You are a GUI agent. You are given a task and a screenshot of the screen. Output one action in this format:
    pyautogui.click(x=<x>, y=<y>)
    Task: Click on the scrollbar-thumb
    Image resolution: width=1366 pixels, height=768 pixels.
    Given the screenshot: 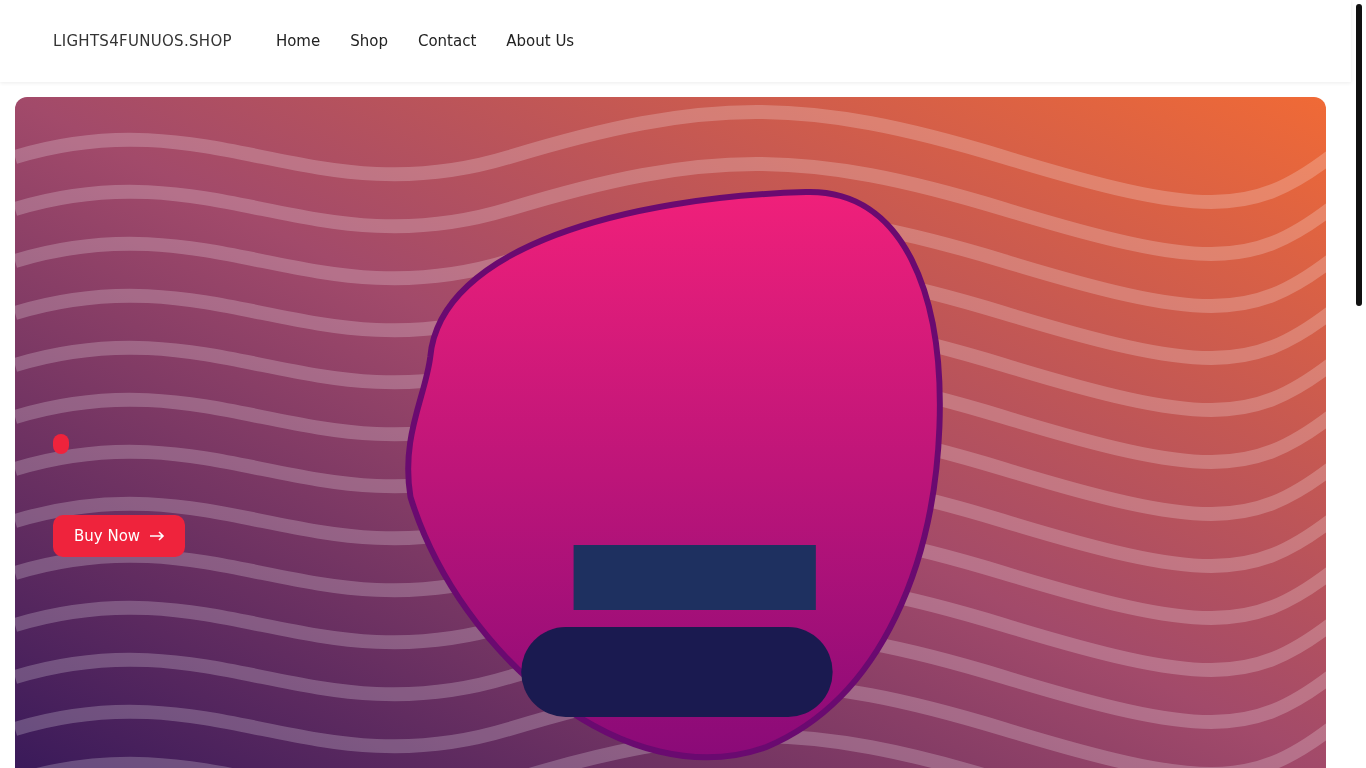 What is the action you would take?
    pyautogui.click(x=1358, y=155)
    